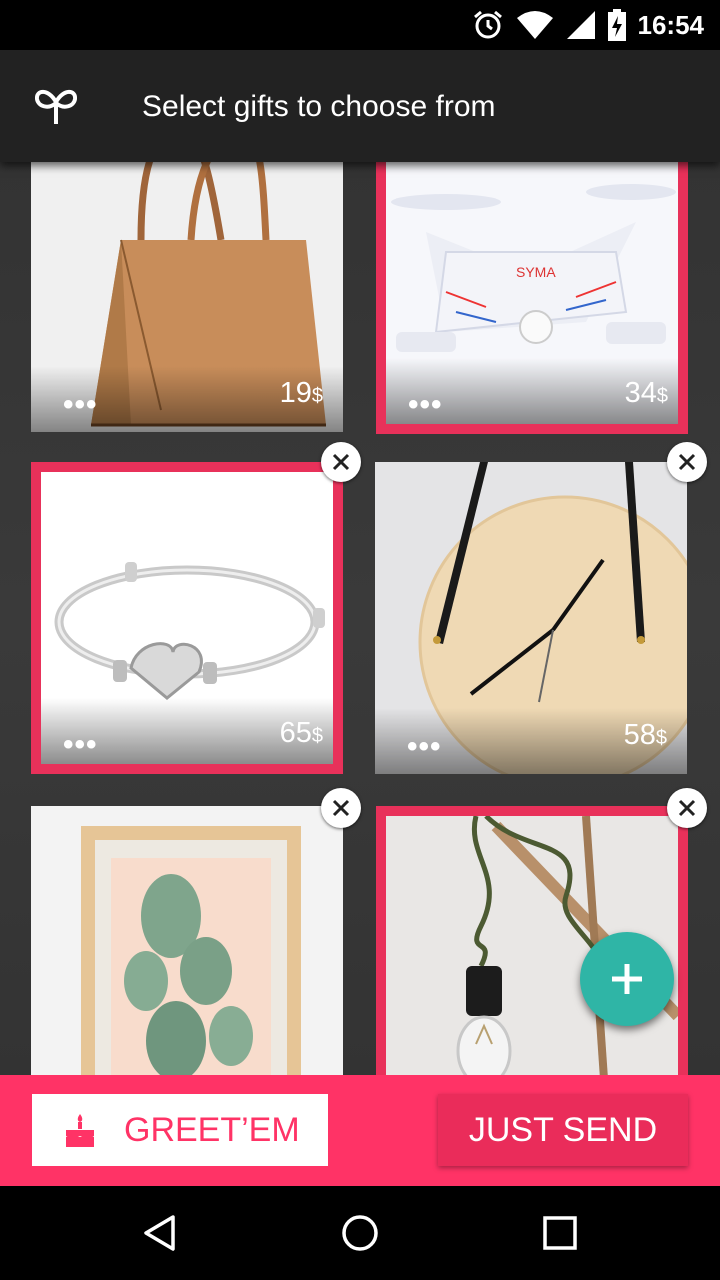 Image resolution: width=720 pixels, height=1280 pixels. What do you see at coordinates (301, 733) in the screenshot?
I see `gift-price: 65$` at bounding box center [301, 733].